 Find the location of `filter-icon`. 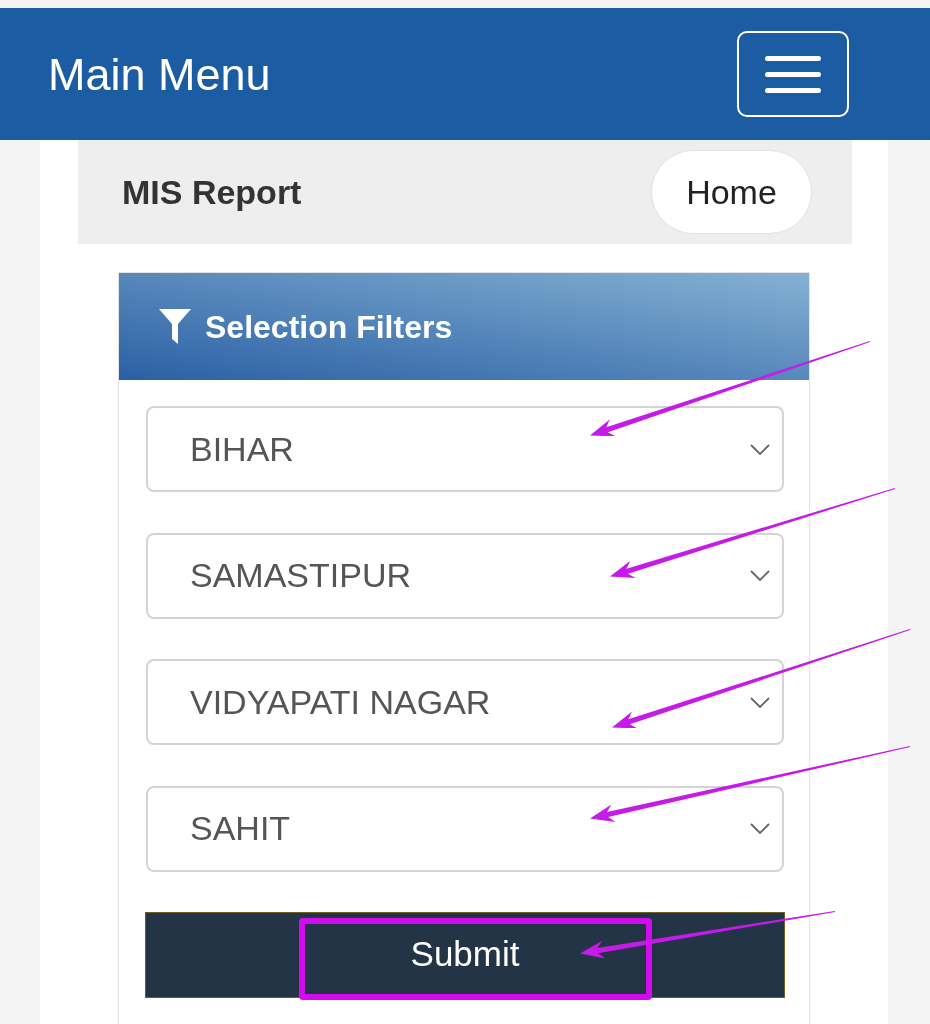

filter-icon is located at coordinates (175, 326).